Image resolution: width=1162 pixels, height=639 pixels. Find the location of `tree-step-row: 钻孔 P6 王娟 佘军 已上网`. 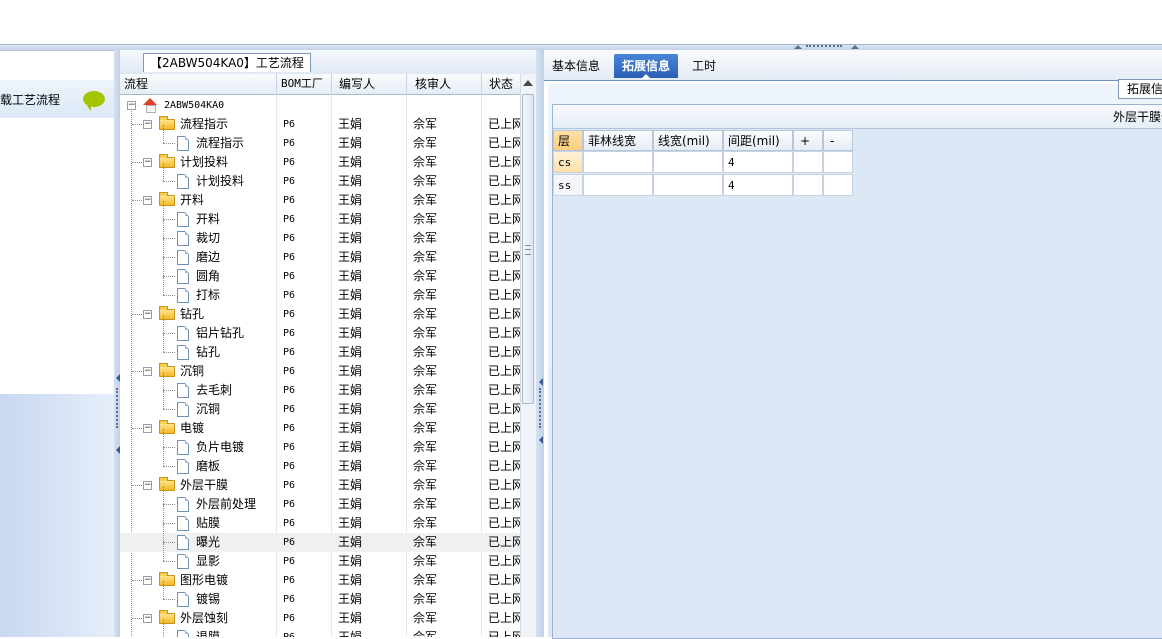

tree-step-row: 钻孔 P6 王娟 佘军 已上网 is located at coordinates (320, 348).